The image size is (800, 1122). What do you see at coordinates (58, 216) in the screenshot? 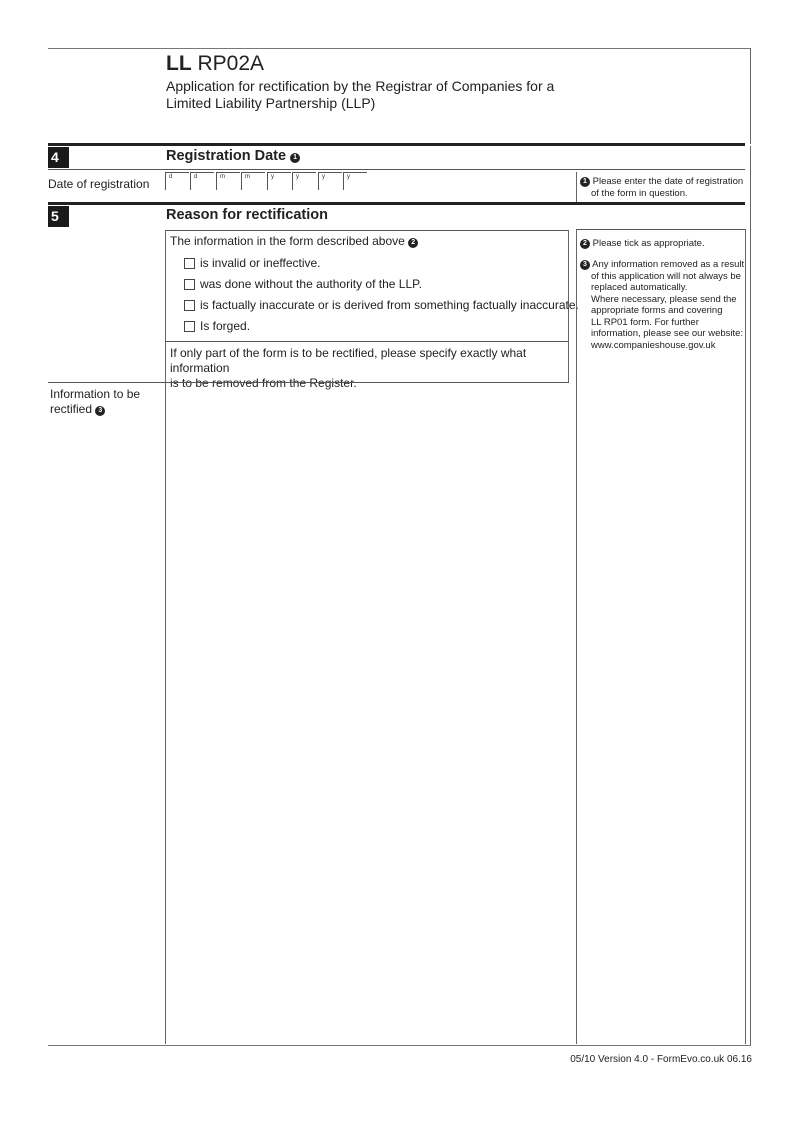
I see `section5-number: 5` at bounding box center [58, 216].